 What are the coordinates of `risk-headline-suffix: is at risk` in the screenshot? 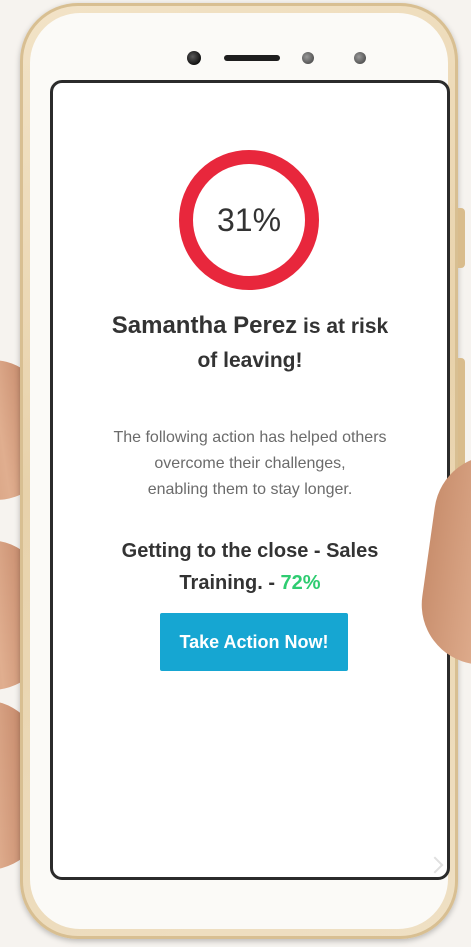 It's located at (346, 326).